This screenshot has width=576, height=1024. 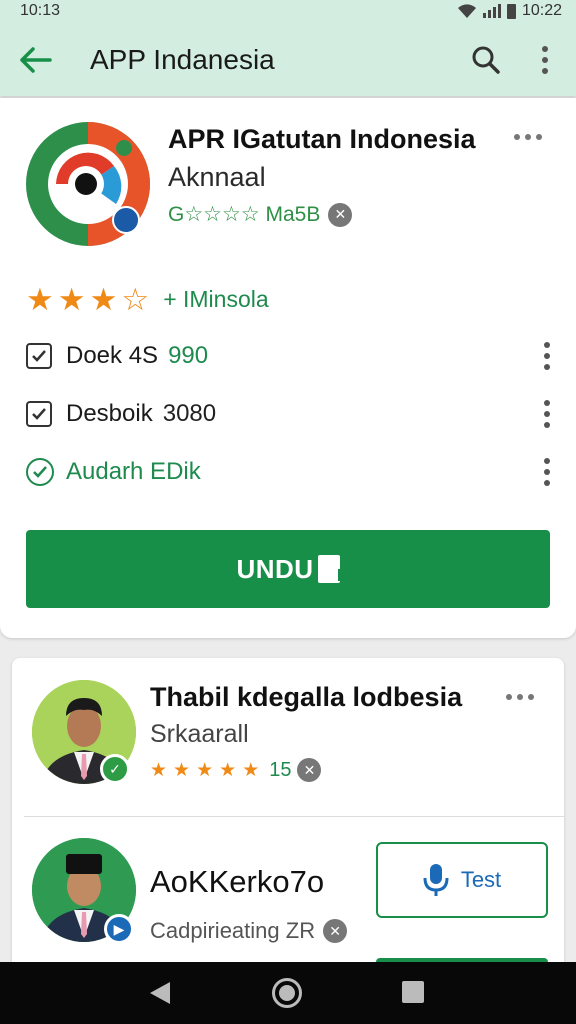 What do you see at coordinates (541, 10) in the screenshot?
I see `status-battery-text: 10:22` at bounding box center [541, 10].